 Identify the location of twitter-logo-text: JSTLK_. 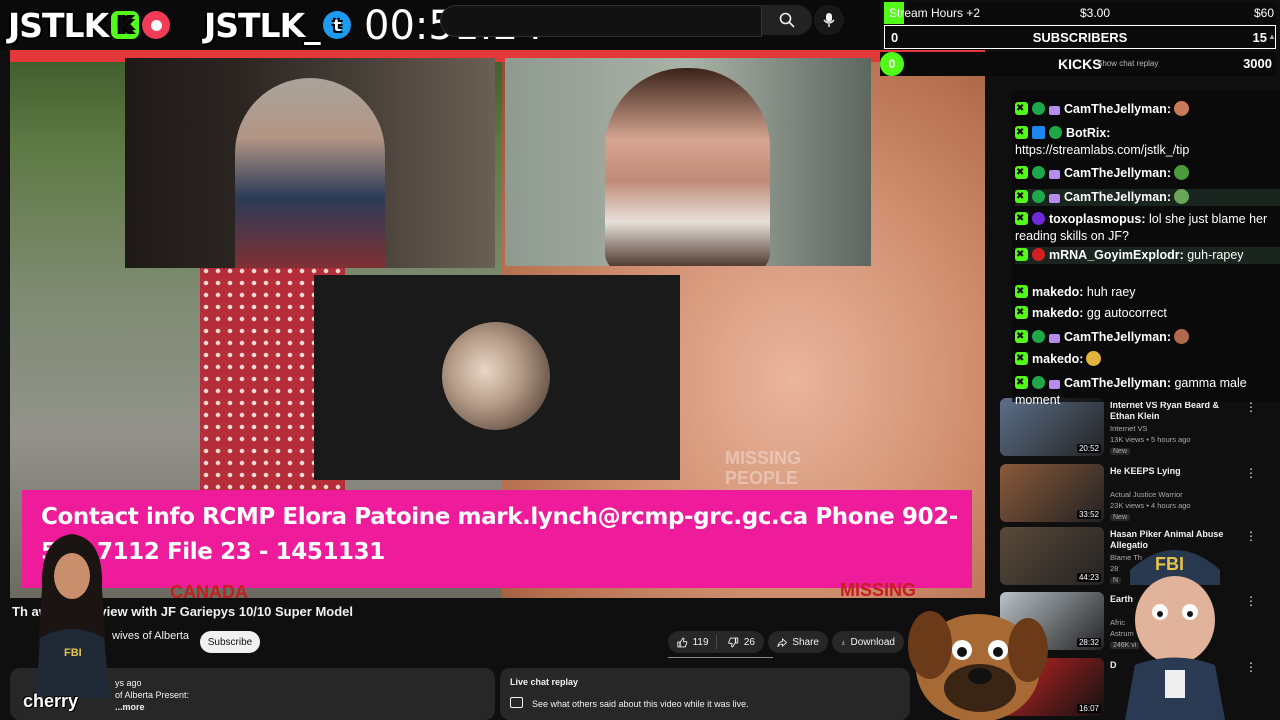
(262, 25).